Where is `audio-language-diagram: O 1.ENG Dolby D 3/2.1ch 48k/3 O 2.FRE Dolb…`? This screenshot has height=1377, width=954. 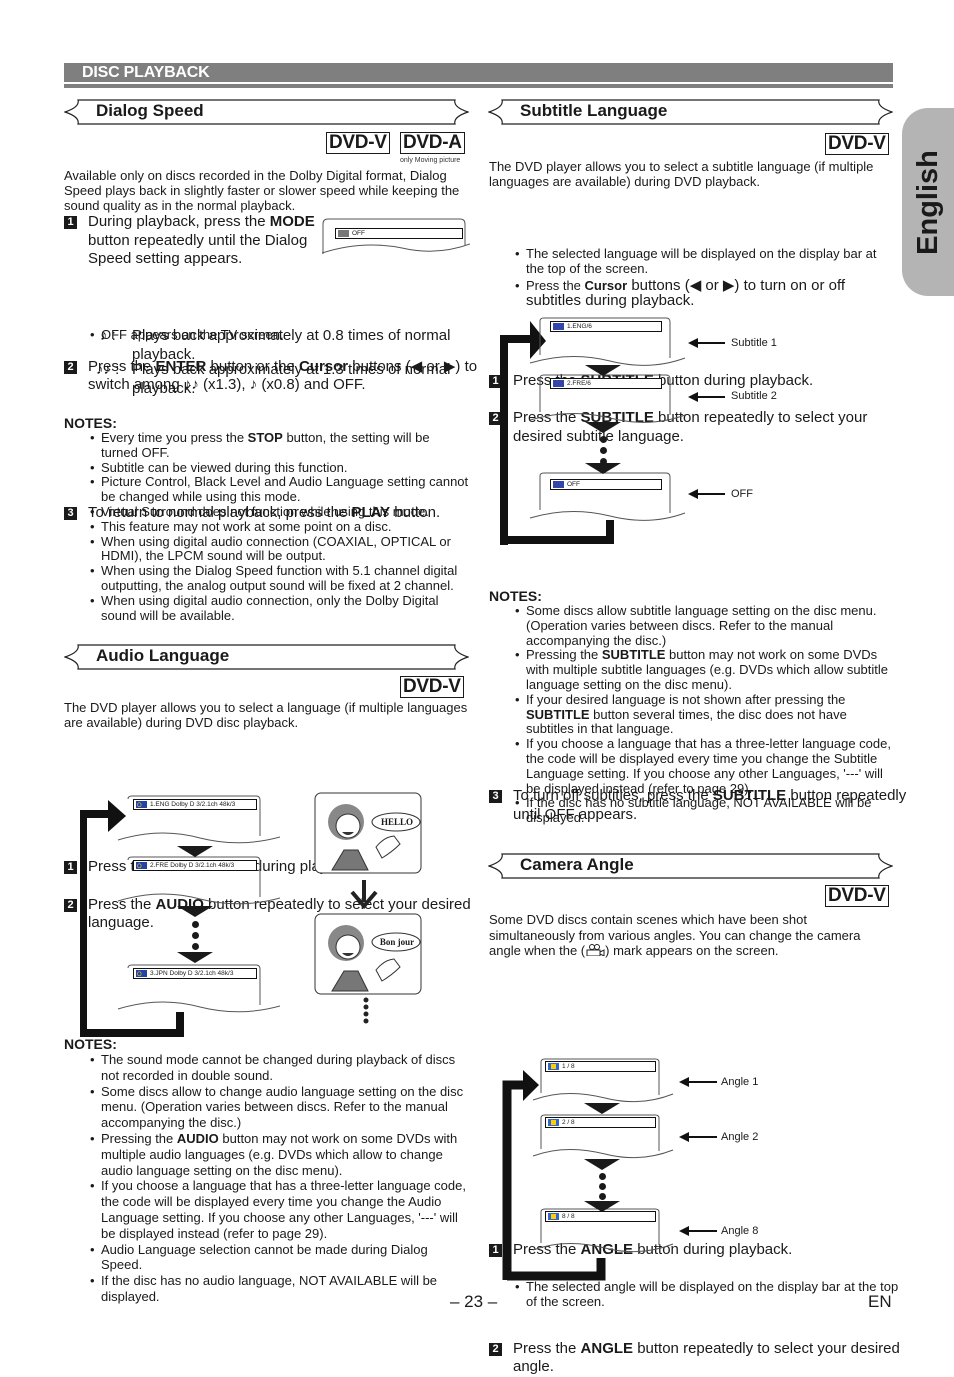
audio-language-diagram: O 1.ENG Dolby D 3/2.1ch 48k/3 O 2.FRE Dolb… is located at coordinates (180, 914).